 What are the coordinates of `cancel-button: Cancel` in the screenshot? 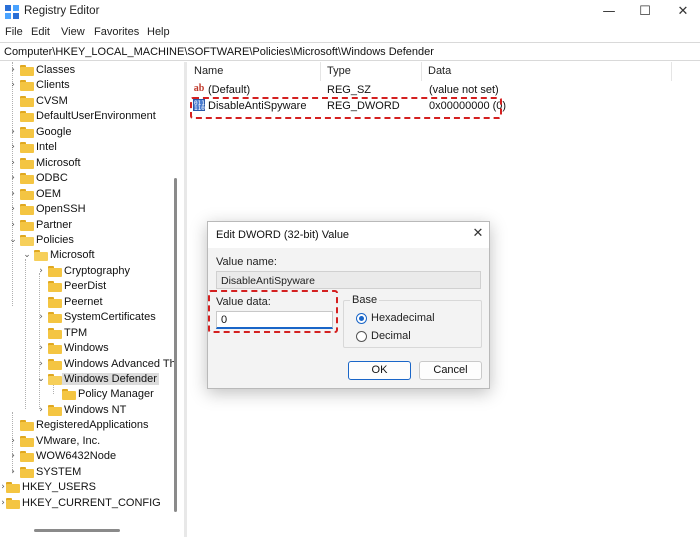 It's located at (450, 370).